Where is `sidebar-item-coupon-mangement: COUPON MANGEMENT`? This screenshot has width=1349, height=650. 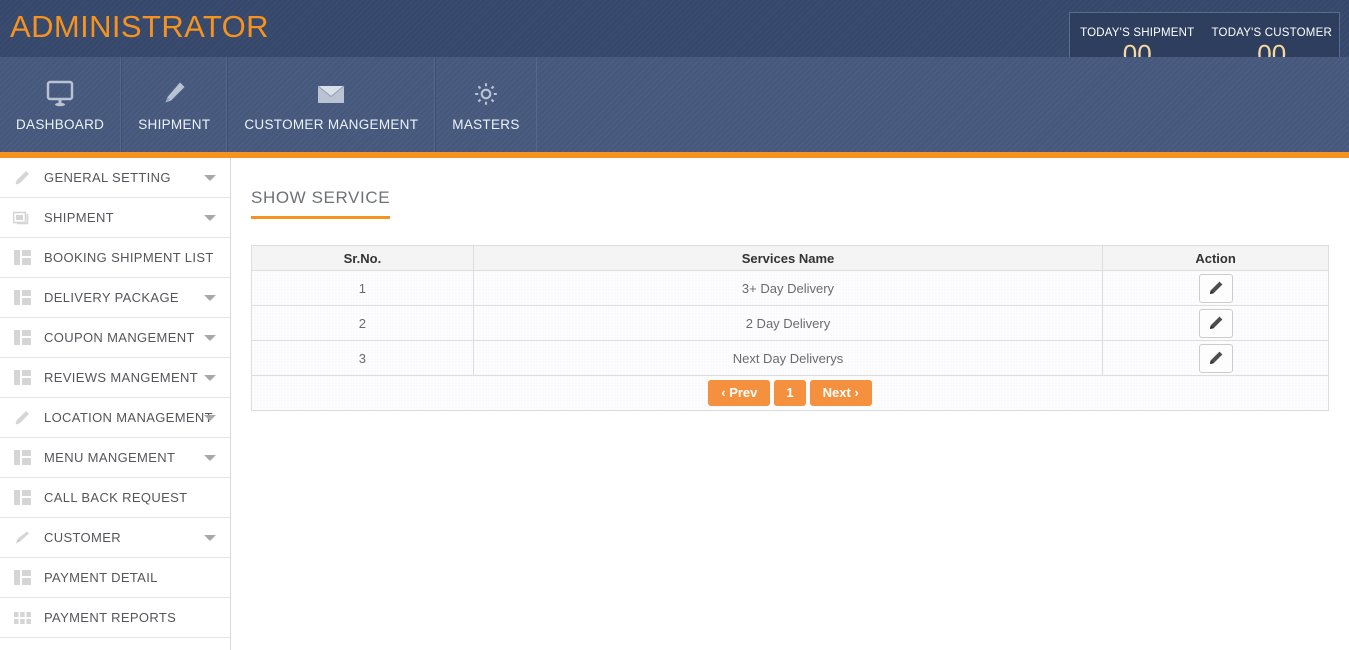
sidebar-item-coupon-mangement: COUPON MANGEMENT is located at coordinates (115, 338).